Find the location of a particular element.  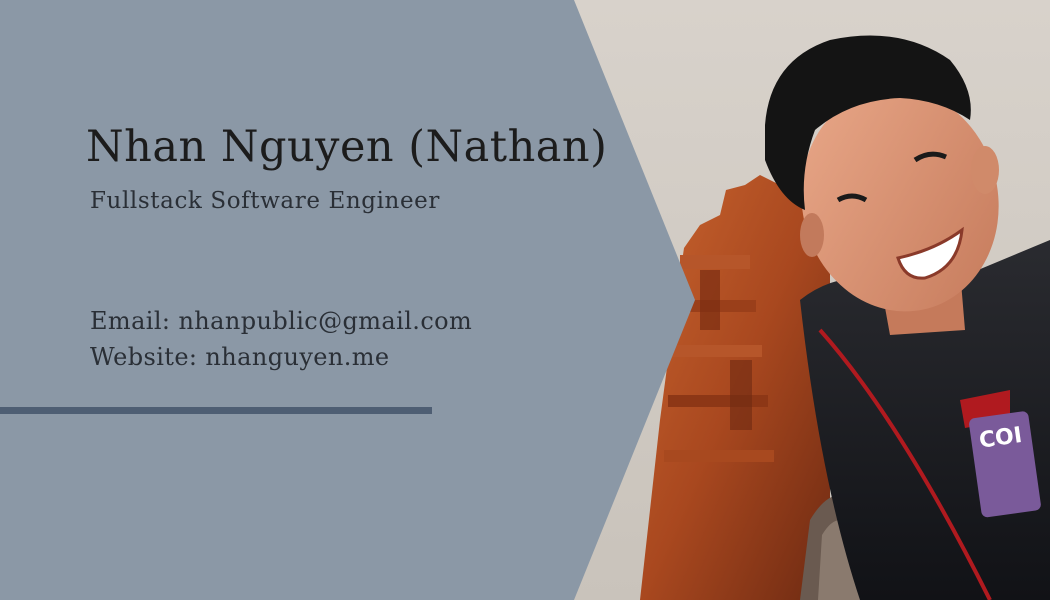

job-title: Fullstack Software Engineer is located at coordinates (265, 201).